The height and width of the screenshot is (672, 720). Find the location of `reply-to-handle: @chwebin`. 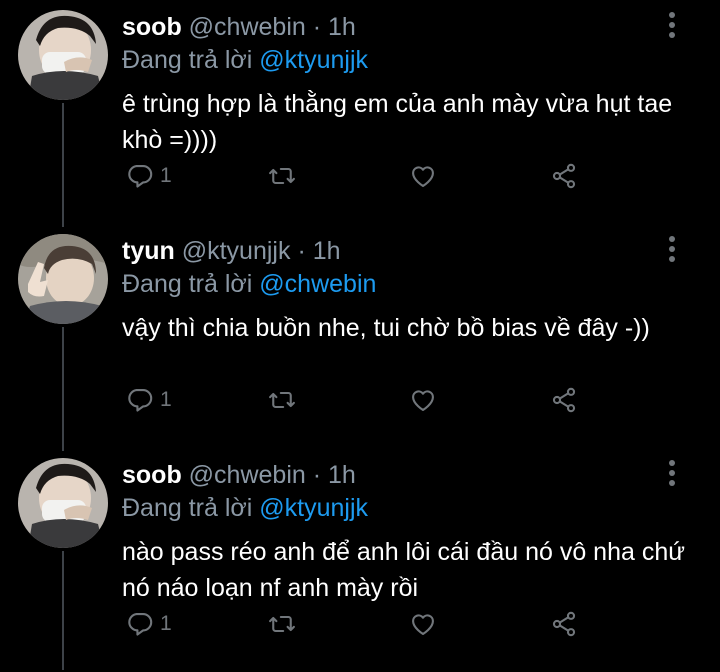

reply-to-handle: @chwebin is located at coordinates (317, 284).